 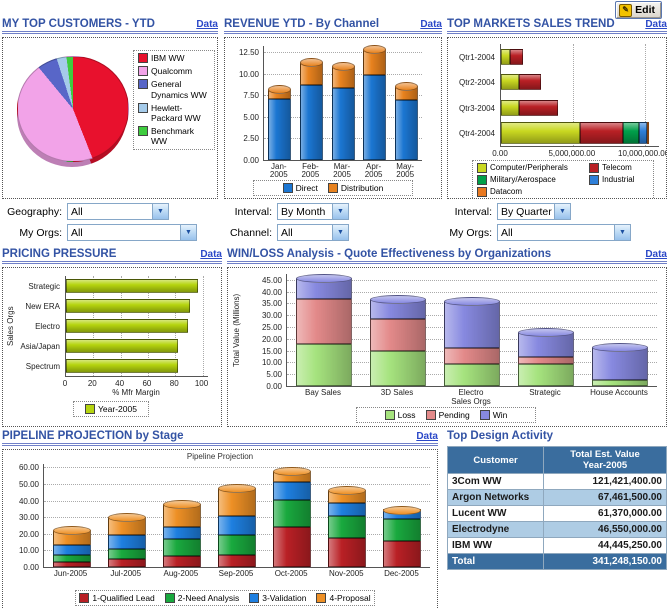 What do you see at coordinates (642, 153) in the screenshot?
I see `x-tick-label: 10,000,000.00` at bounding box center [642, 153].